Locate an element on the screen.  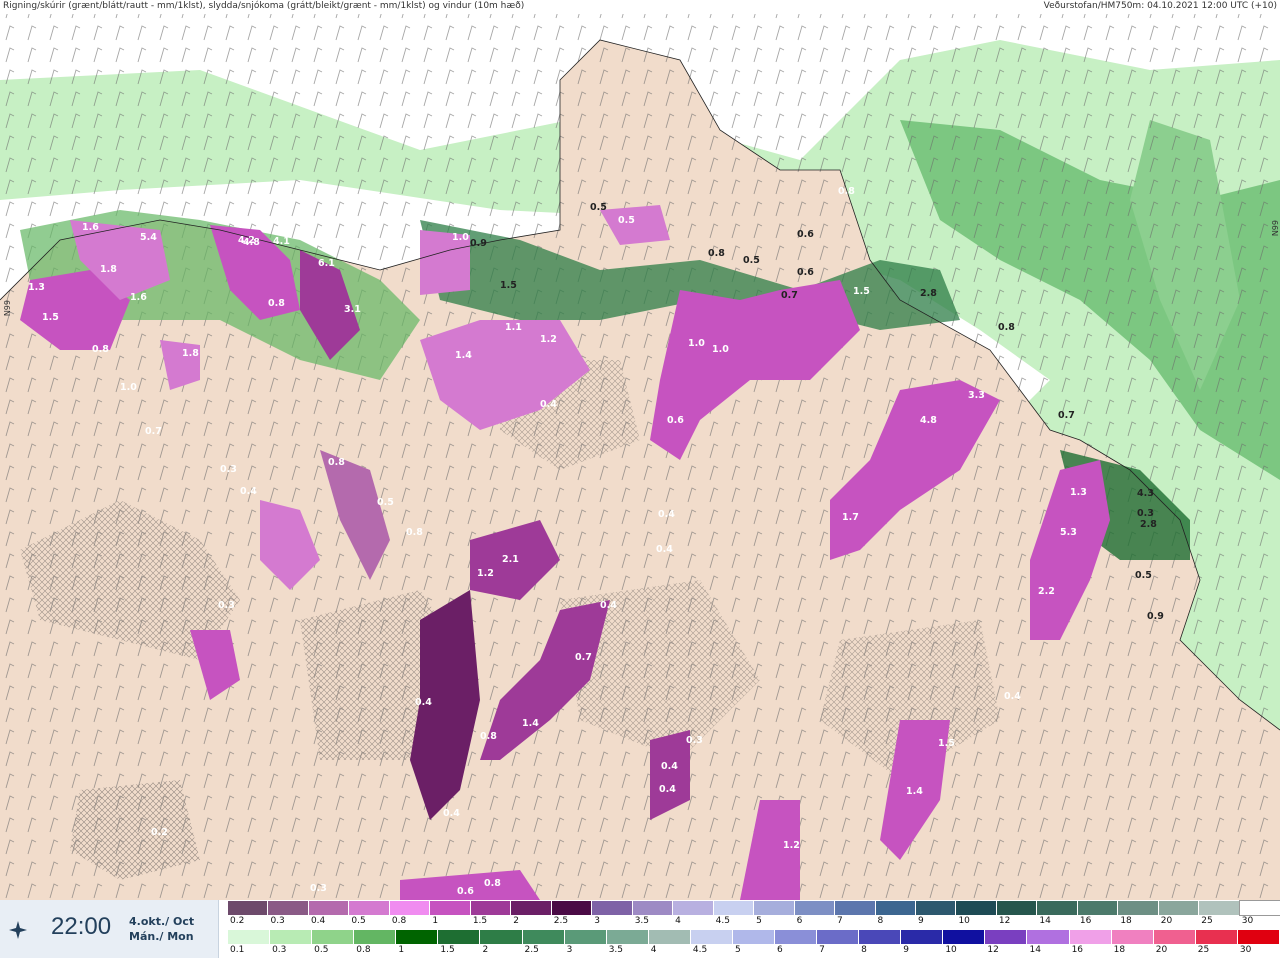
precip-value-label: 0.7 is located at coordinates (583, 657).